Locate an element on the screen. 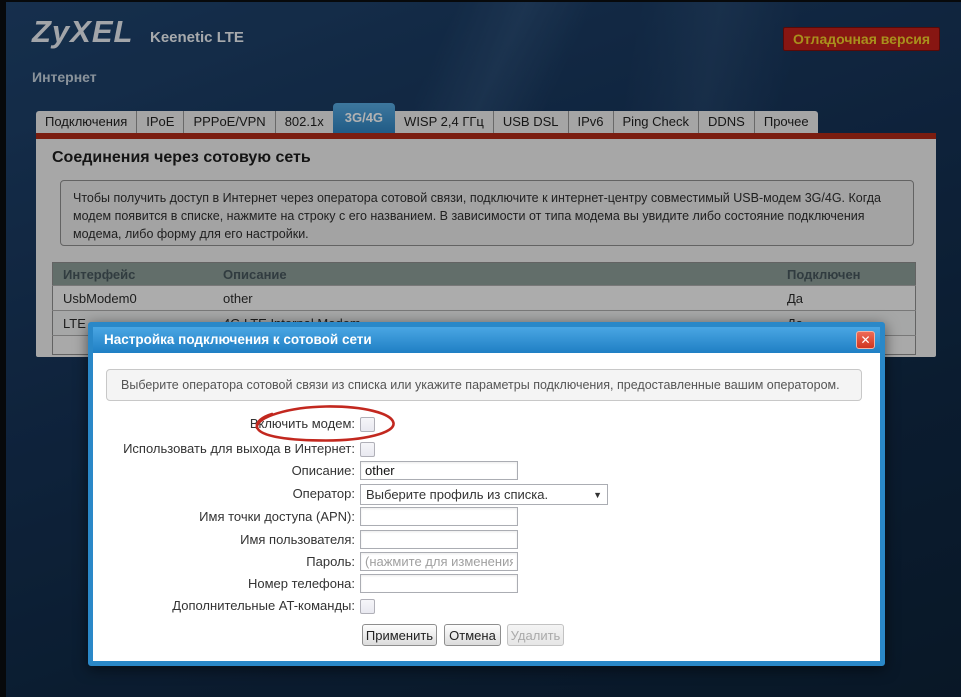  operator-select: Выберите профиль из списка. ▼ is located at coordinates (484, 494).